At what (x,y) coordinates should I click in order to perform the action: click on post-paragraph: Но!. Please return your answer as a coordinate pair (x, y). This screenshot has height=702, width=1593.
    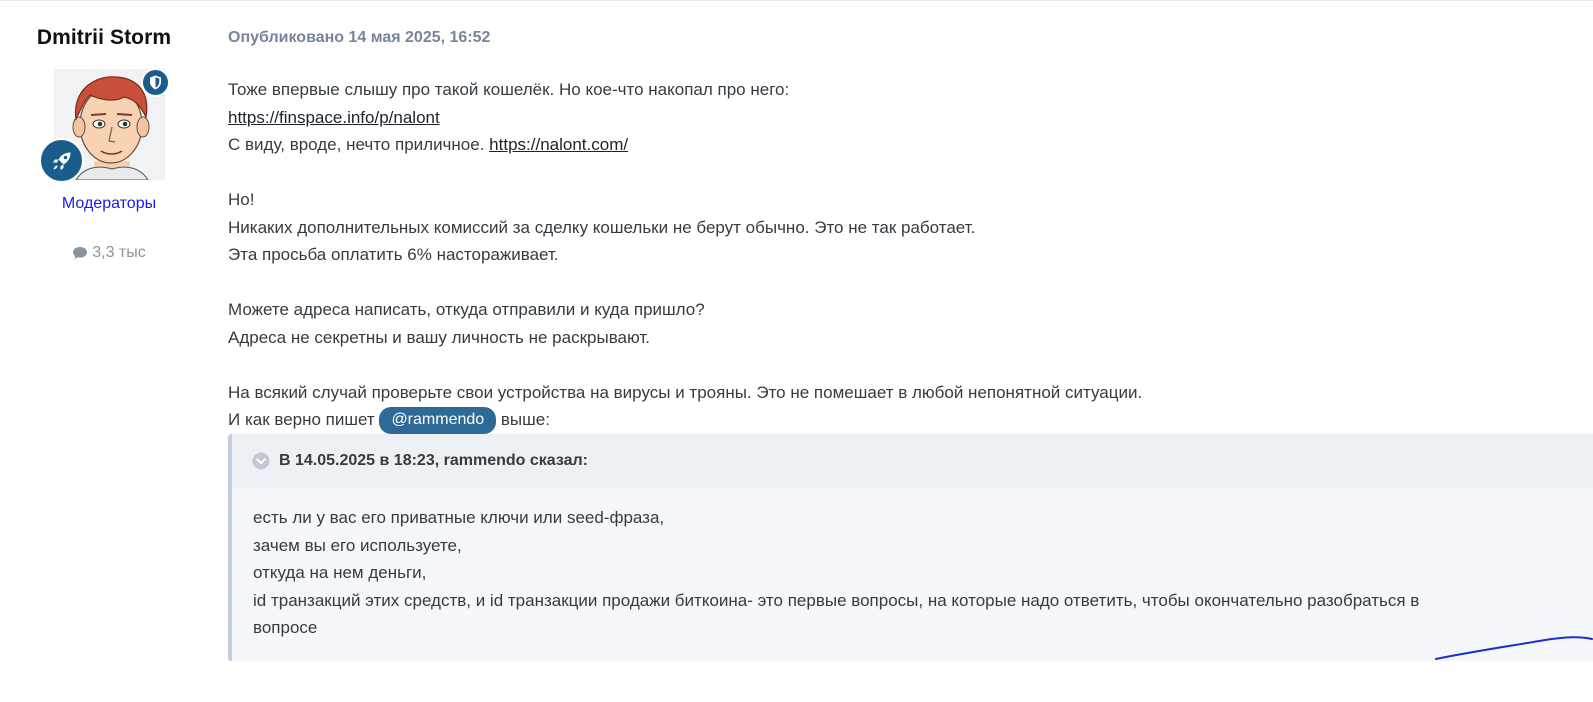
    Looking at the image, I should click on (241, 199).